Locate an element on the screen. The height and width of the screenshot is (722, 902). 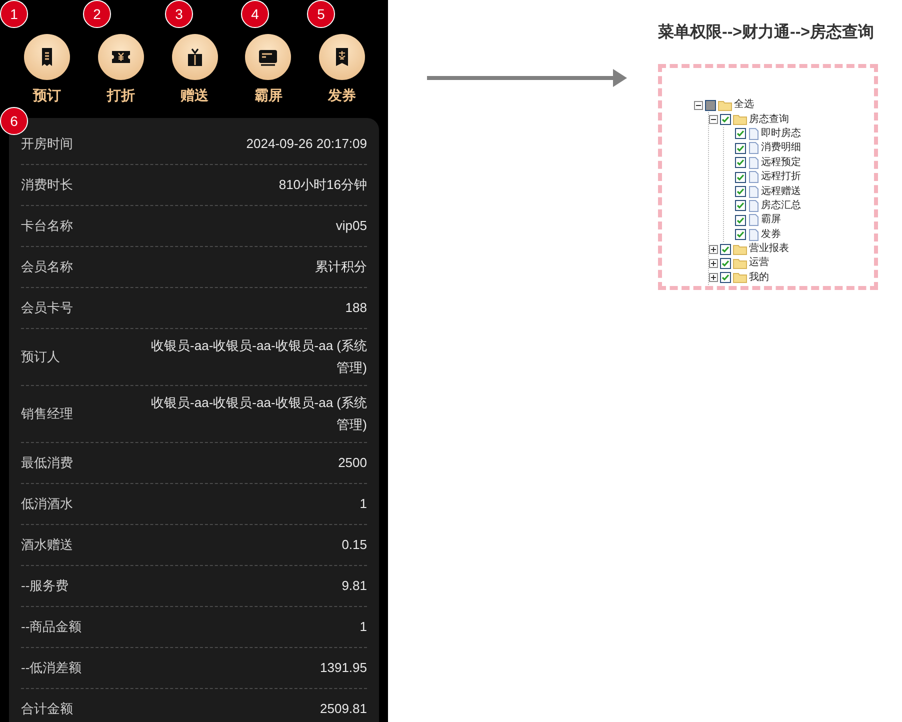
field-label: 最低消费 is located at coordinates (47, 463).